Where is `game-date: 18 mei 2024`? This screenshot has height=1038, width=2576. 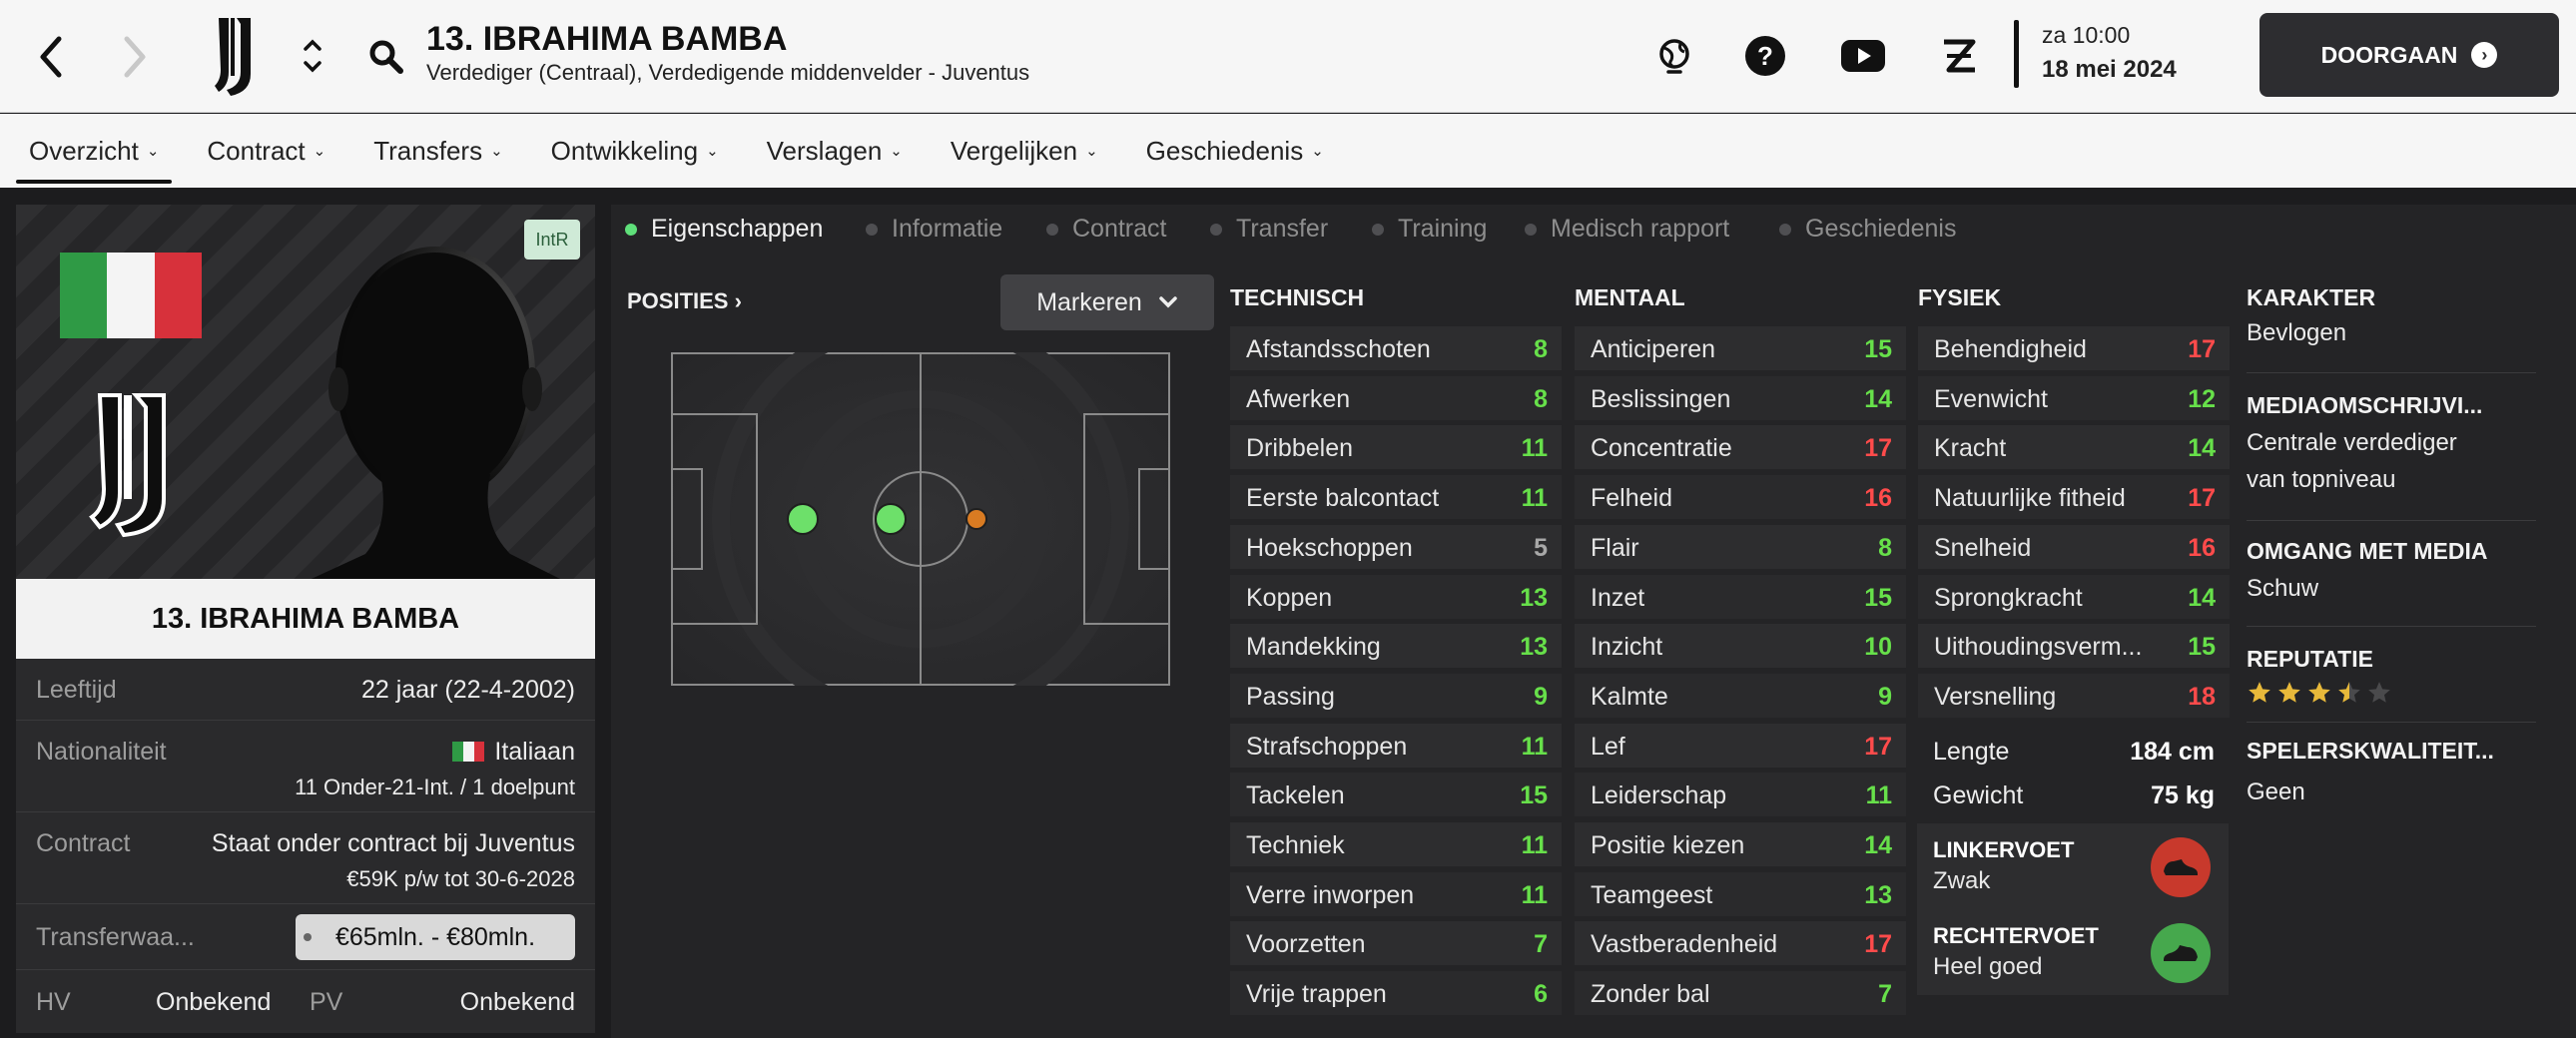
game-date: 18 mei 2024 is located at coordinates (2109, 69).